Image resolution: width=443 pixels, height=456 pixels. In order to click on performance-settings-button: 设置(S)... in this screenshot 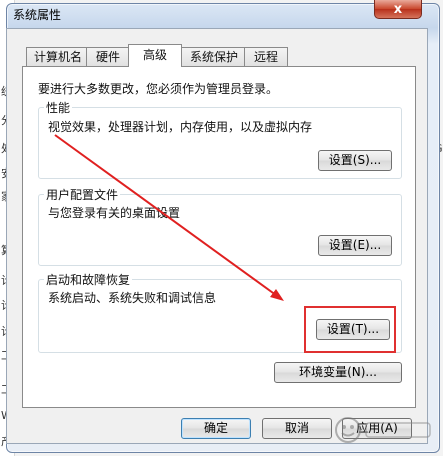, I will do `click(355, 160)`.